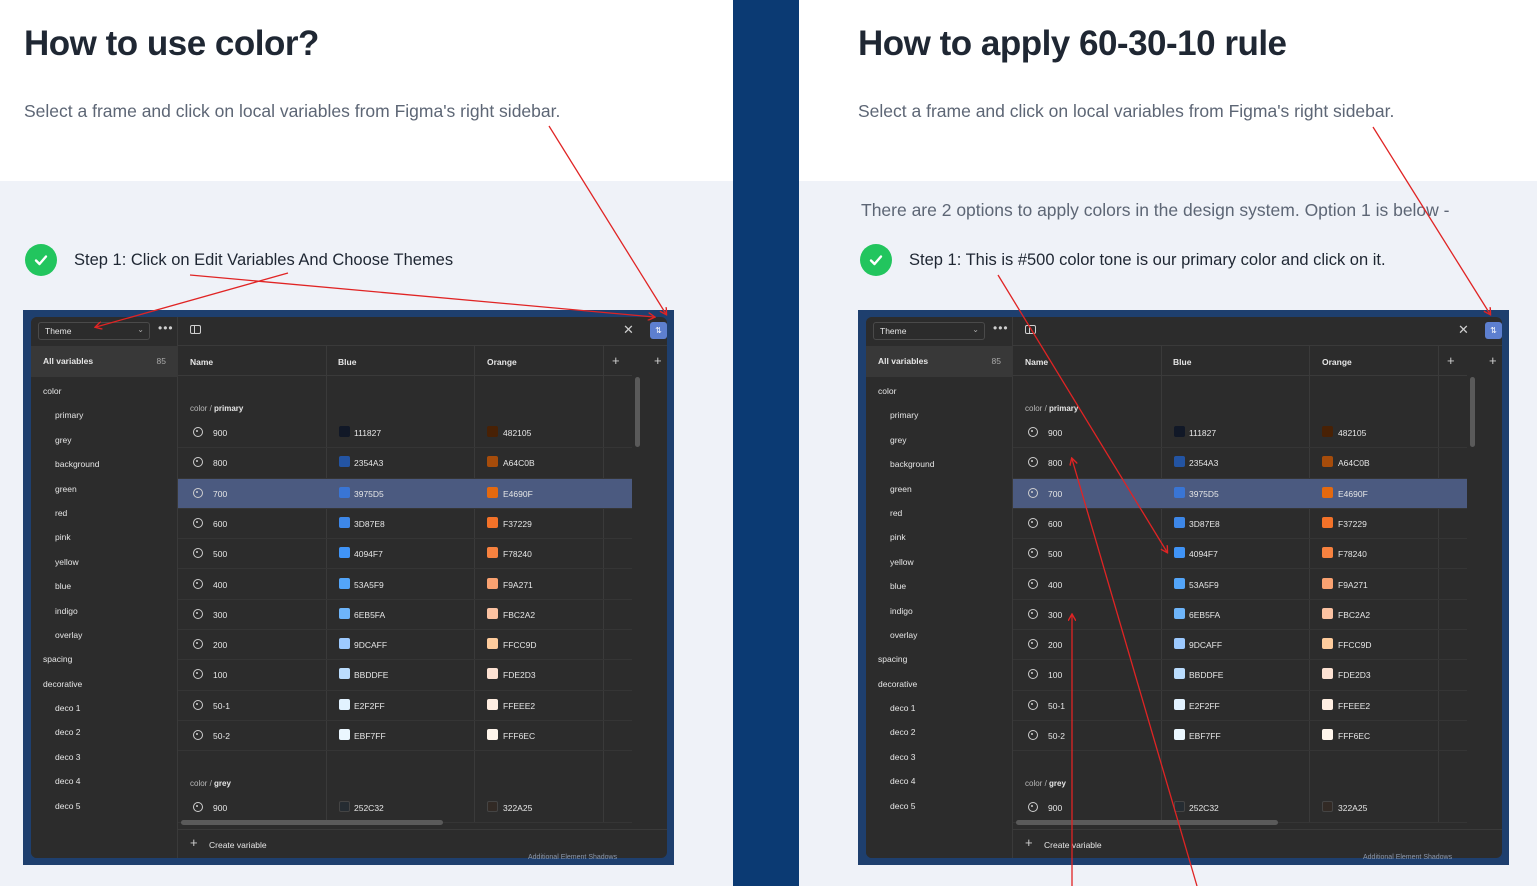 This screenshot has height=886, width=1537. Describe the element at coordinates (1493, 360) in the screenshot. I see `add-column-icon: +` at that location.